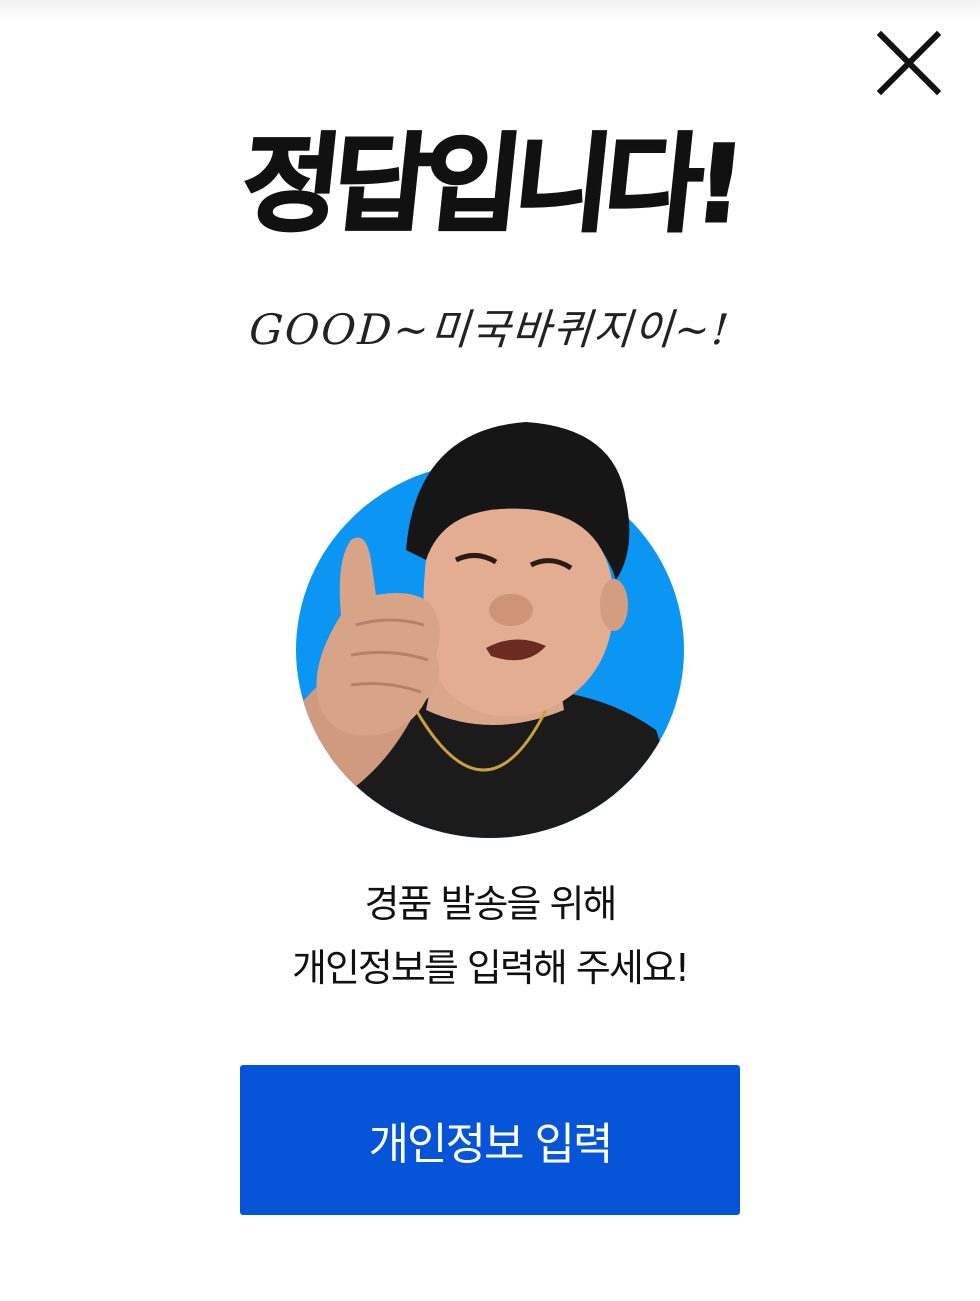 This screenshot has width=980, height=1301. What do you see at coordinates (490, 329) in the screenshot?
I see `result-subtitle: GOOD~미국바퀴지이~!` at bounding box center [490, 329].